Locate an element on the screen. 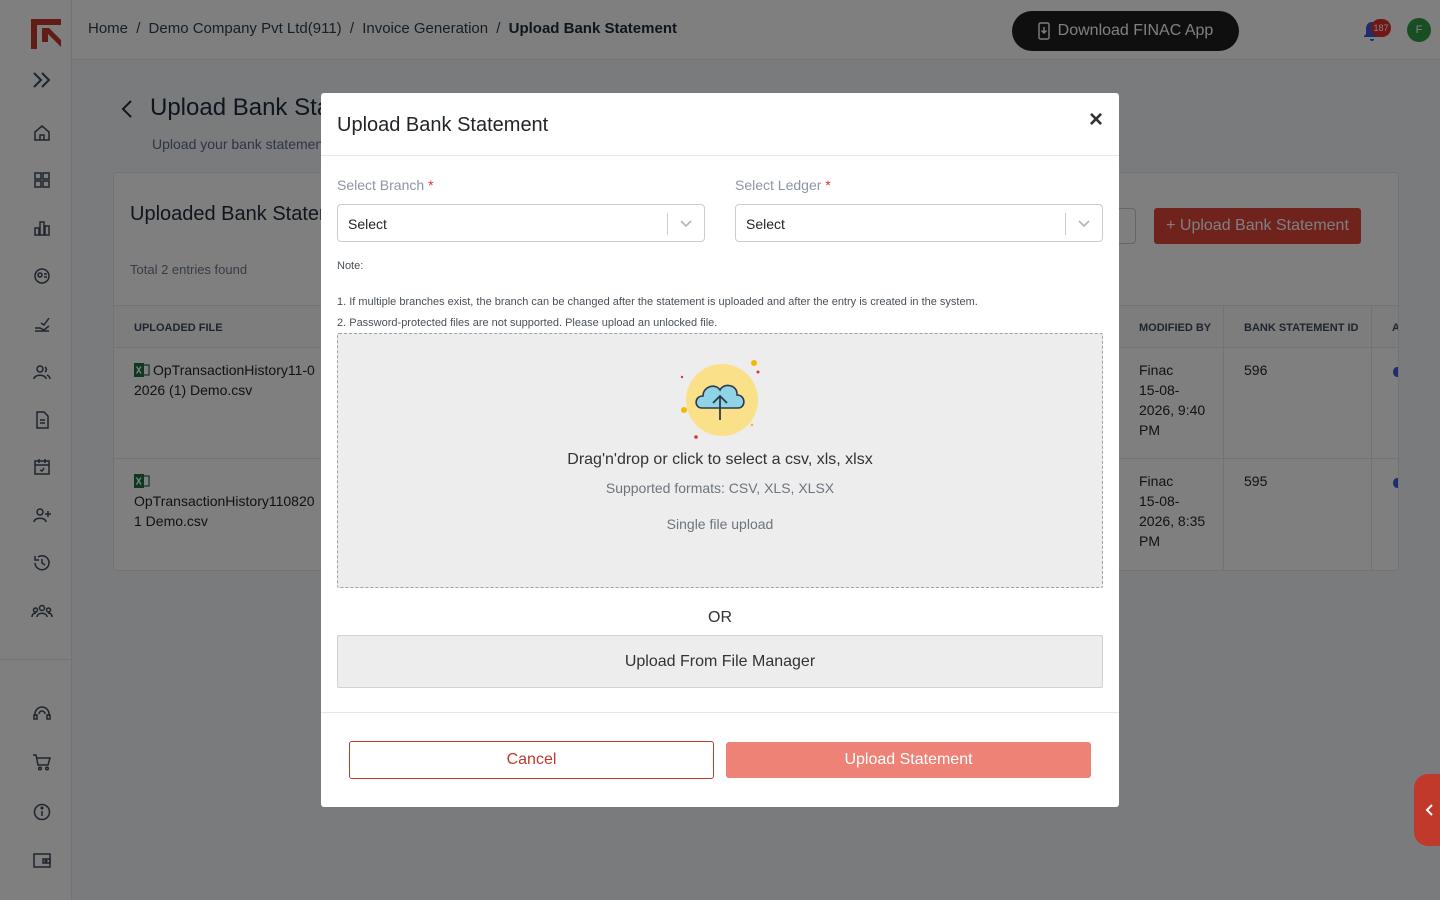 Image resolution: width=1440 pixels, height=900 pixels. note-label: Note: is located at coordinates (350, 266).